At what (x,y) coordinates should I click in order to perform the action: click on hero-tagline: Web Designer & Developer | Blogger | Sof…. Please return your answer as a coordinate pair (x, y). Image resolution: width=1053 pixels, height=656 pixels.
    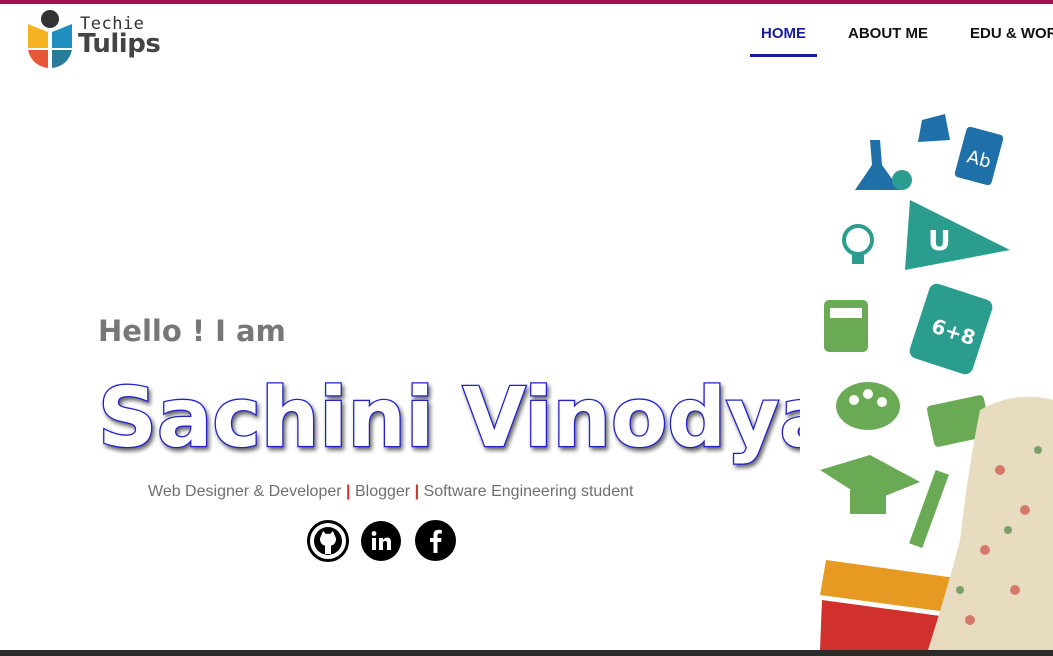
    Looking at the image, I should click on (390, 492).